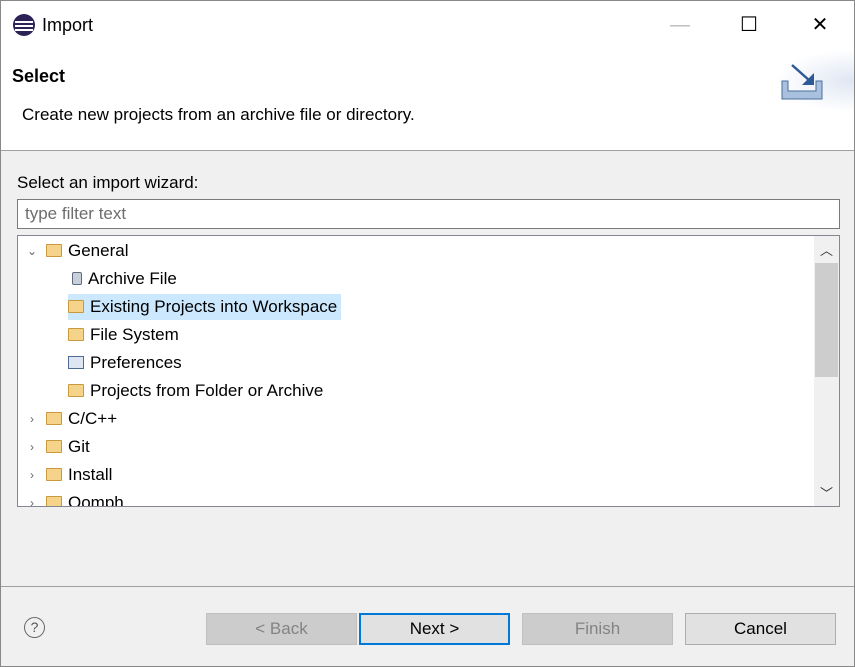 Image resolution: width=855 pixels, height=667 pixels. Describe the element at coordinates (281, 629) in the screenshot. I see `back-button: < Back` at that location.